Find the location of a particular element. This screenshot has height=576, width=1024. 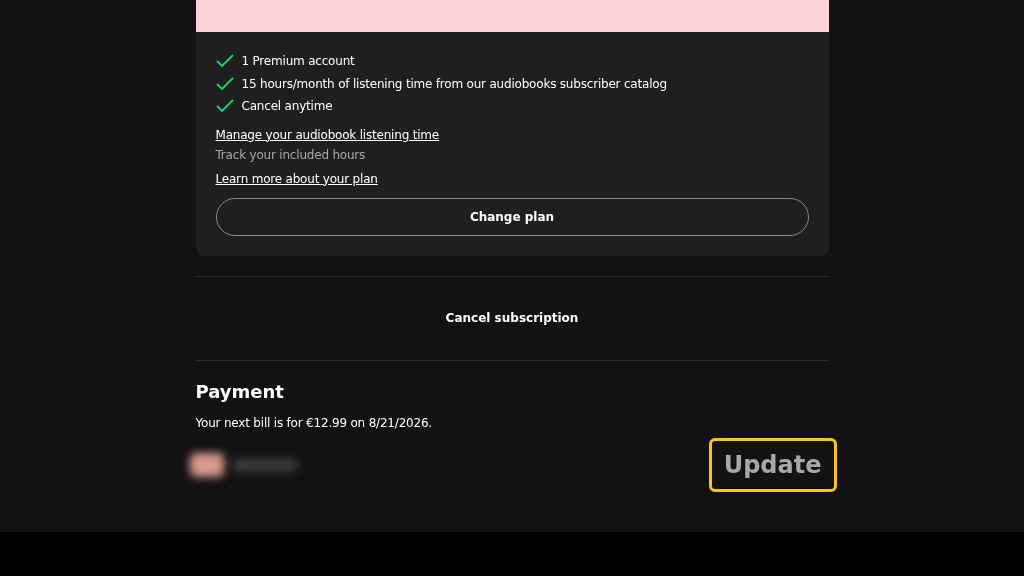

cancel-subscription-button: Cancel subscription is located at coordinates (512, 318).